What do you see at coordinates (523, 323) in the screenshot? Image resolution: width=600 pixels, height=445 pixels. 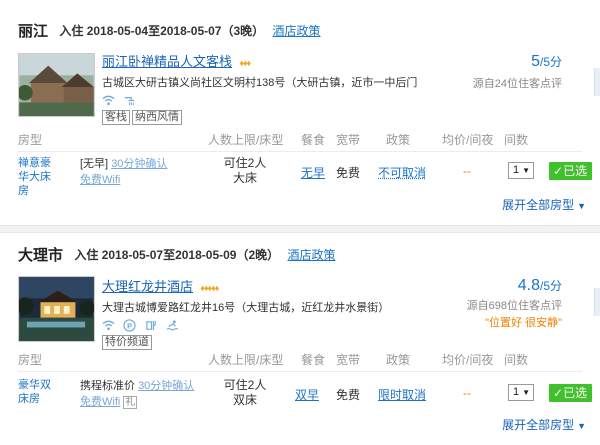 I see `review-highlight: "位置好 很安静"` at bounding box center [523, 323].